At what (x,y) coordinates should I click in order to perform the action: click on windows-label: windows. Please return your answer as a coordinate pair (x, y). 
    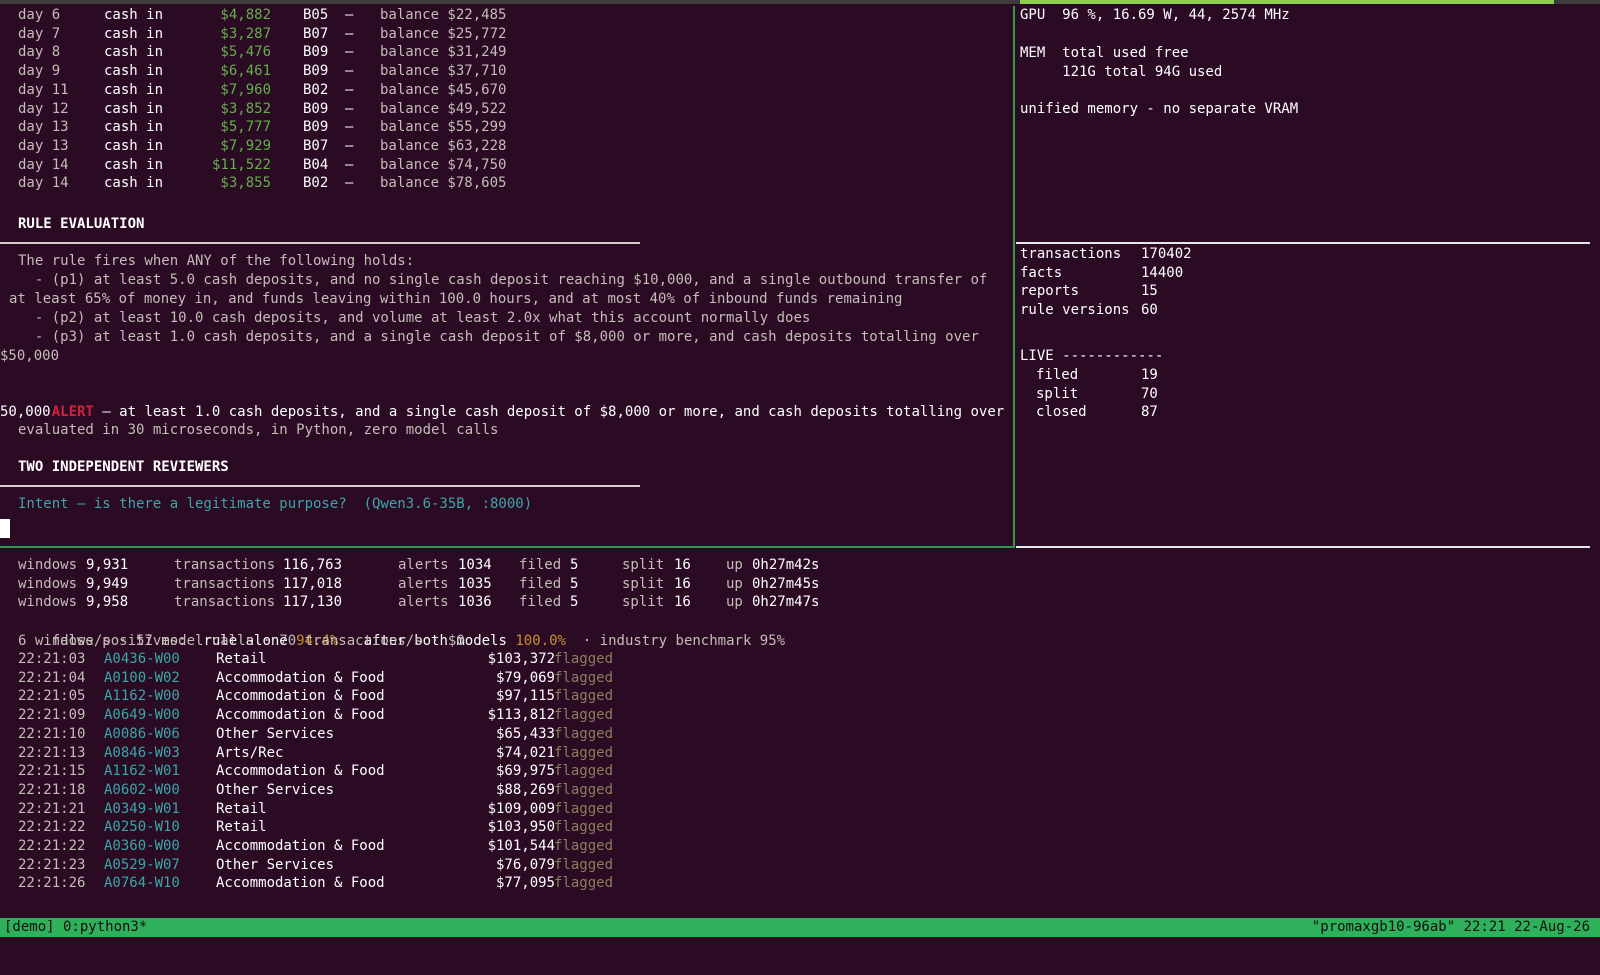
    Looking at the image, I should click on (48, 565).